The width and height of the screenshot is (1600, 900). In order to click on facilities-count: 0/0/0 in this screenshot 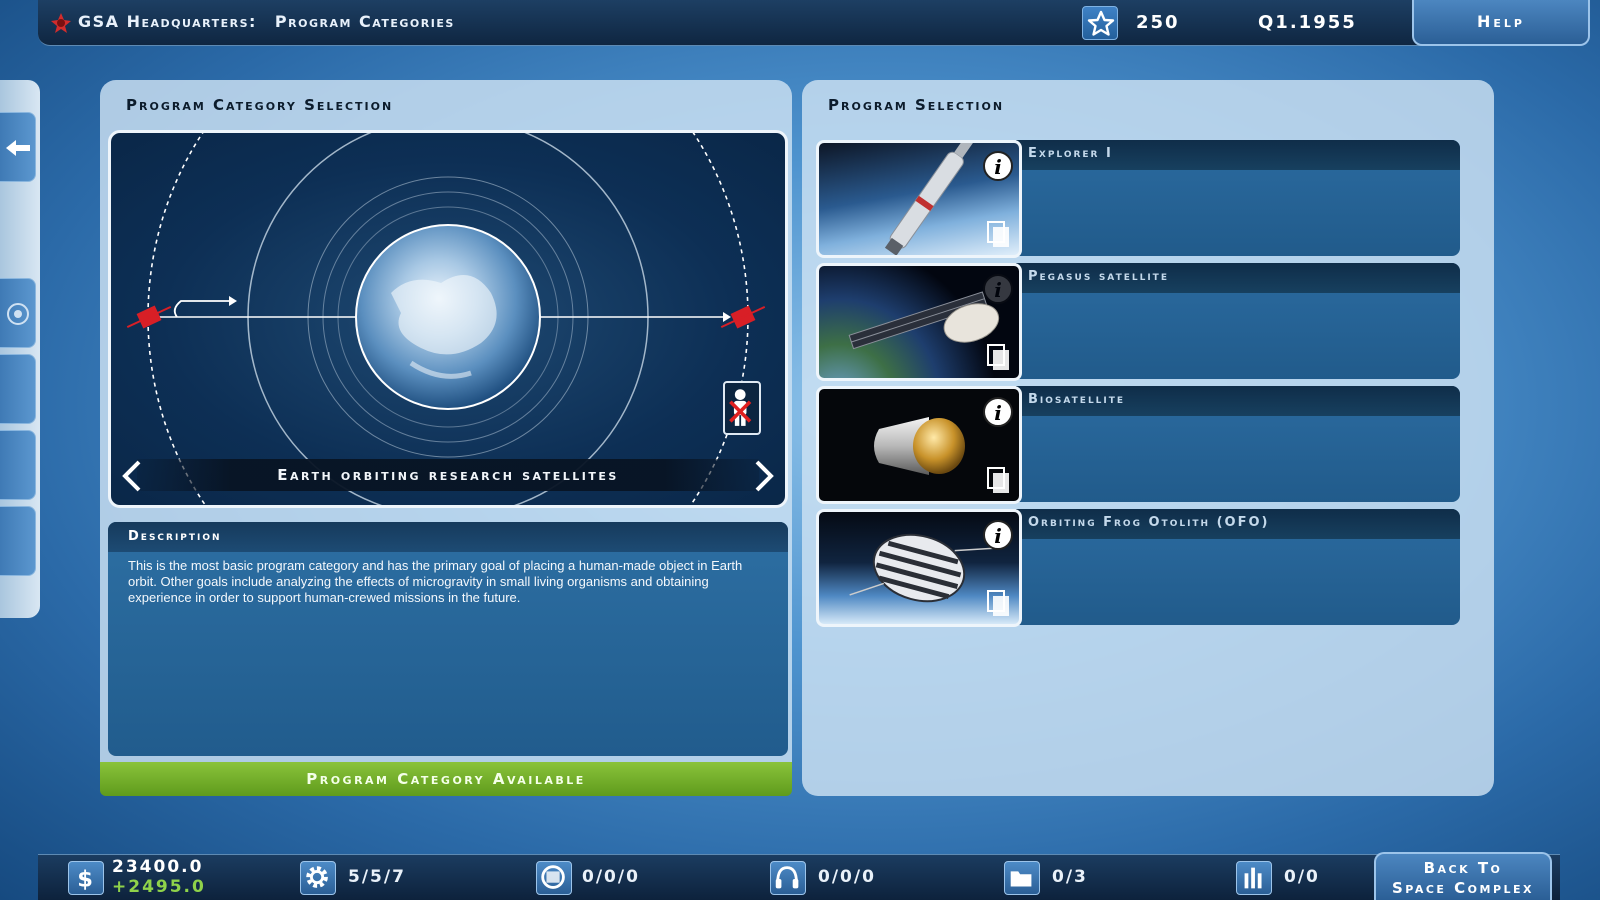, I will do `click(611, 877)`.